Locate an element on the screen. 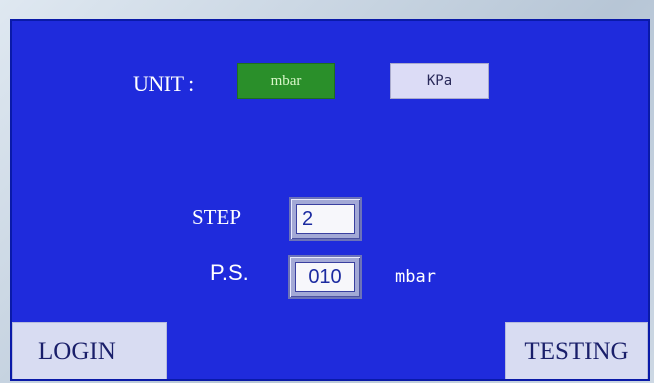  step-label: STEP is located at coordinates (217, 217).